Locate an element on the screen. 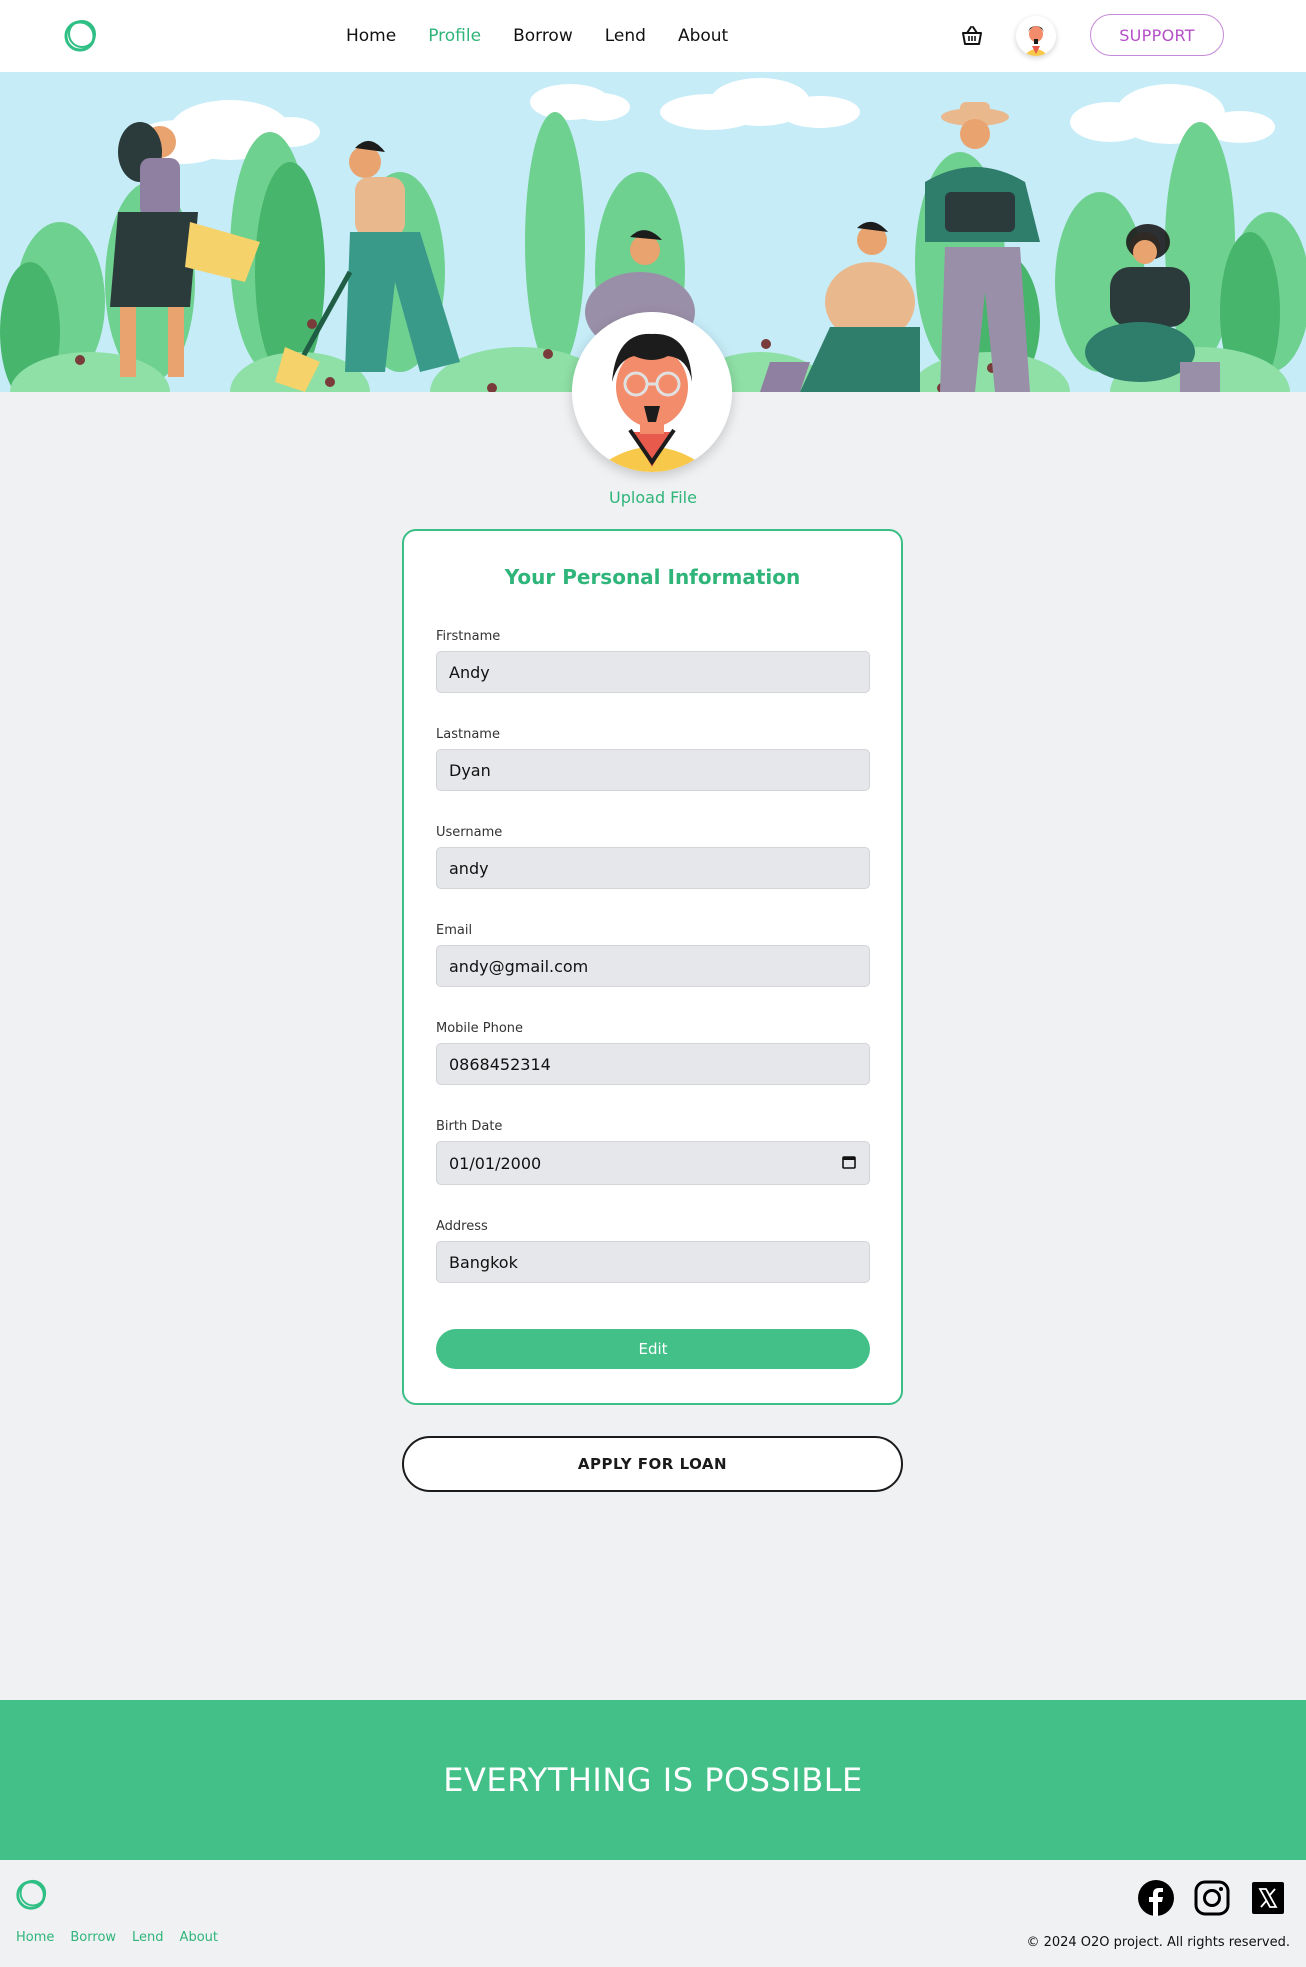 This screenshot has height=1967, width=1306. address-label: Address is located at coordinates (462, 1226).